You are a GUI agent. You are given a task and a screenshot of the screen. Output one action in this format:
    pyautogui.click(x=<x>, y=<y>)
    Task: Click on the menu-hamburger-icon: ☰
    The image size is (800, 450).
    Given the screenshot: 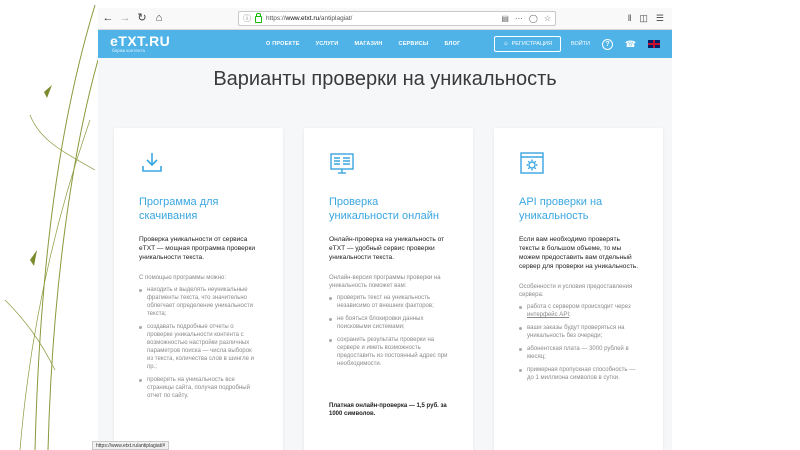 What is the action you would take?
    pyautogui.click(x=660, y=18)
    